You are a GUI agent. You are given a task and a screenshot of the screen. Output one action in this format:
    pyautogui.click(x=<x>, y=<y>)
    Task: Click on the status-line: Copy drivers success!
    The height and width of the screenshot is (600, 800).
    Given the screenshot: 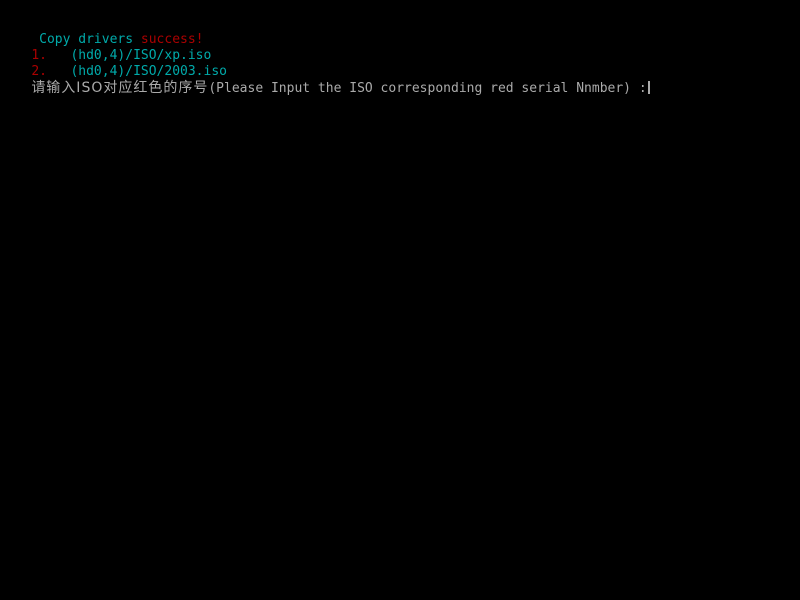 What is the action you would take?
    pyautogui.click(x=101, y=31)
    